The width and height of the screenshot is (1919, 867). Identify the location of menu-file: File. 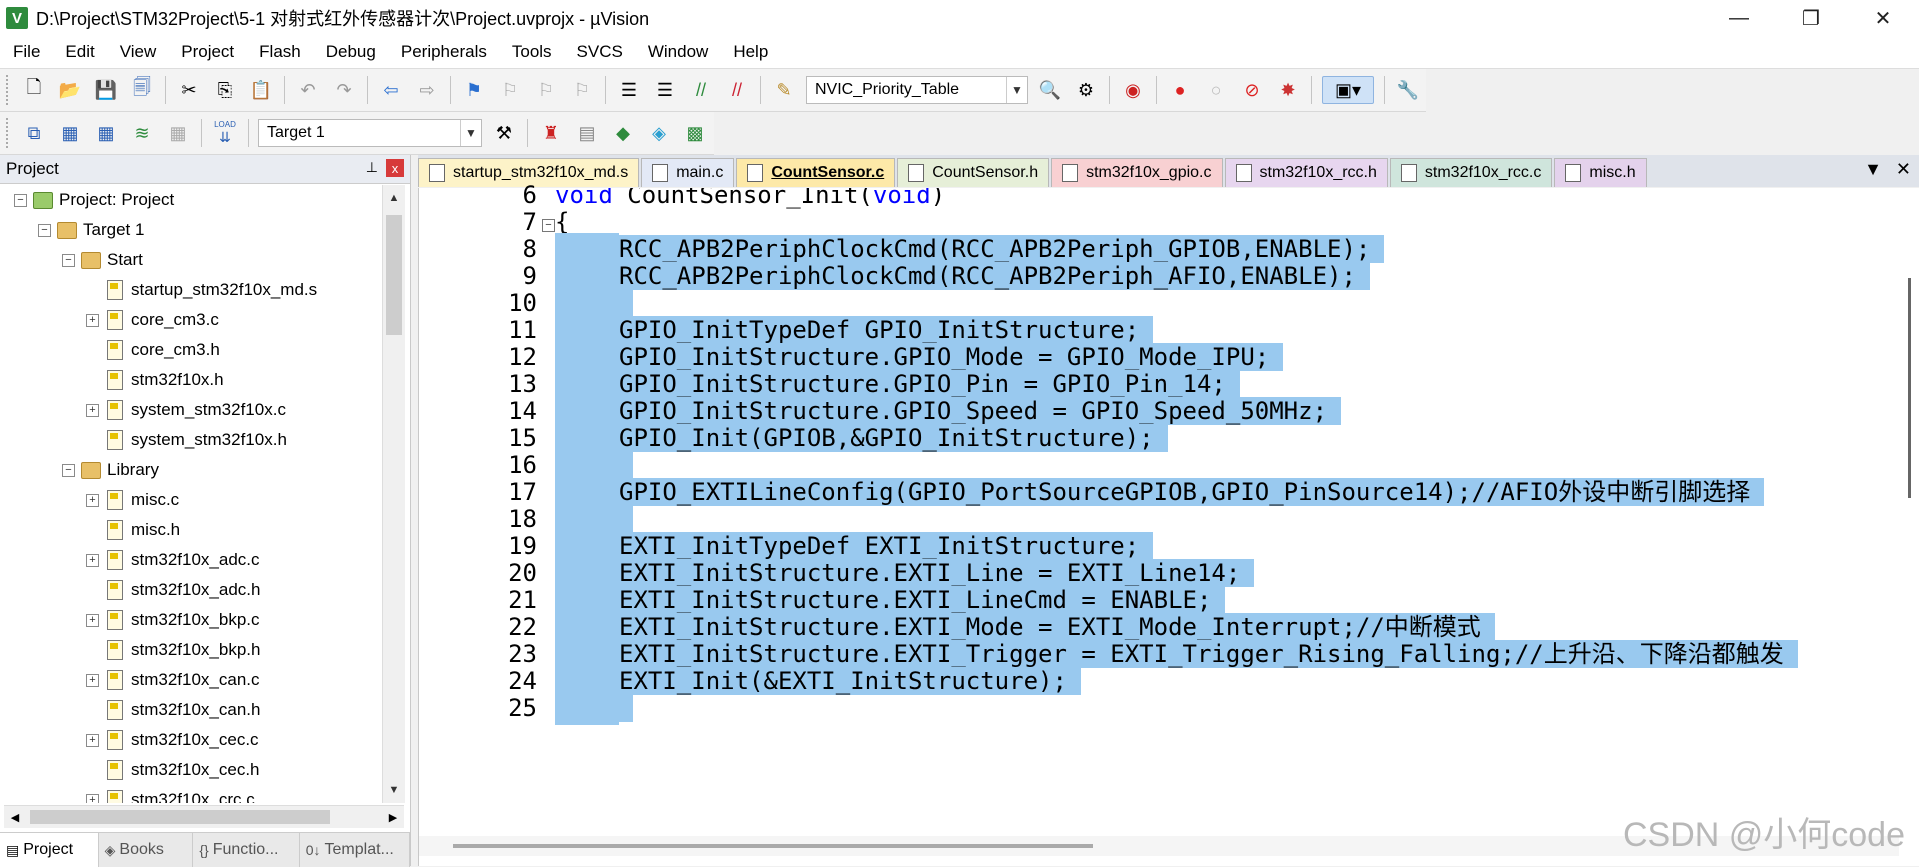
(26, 52).